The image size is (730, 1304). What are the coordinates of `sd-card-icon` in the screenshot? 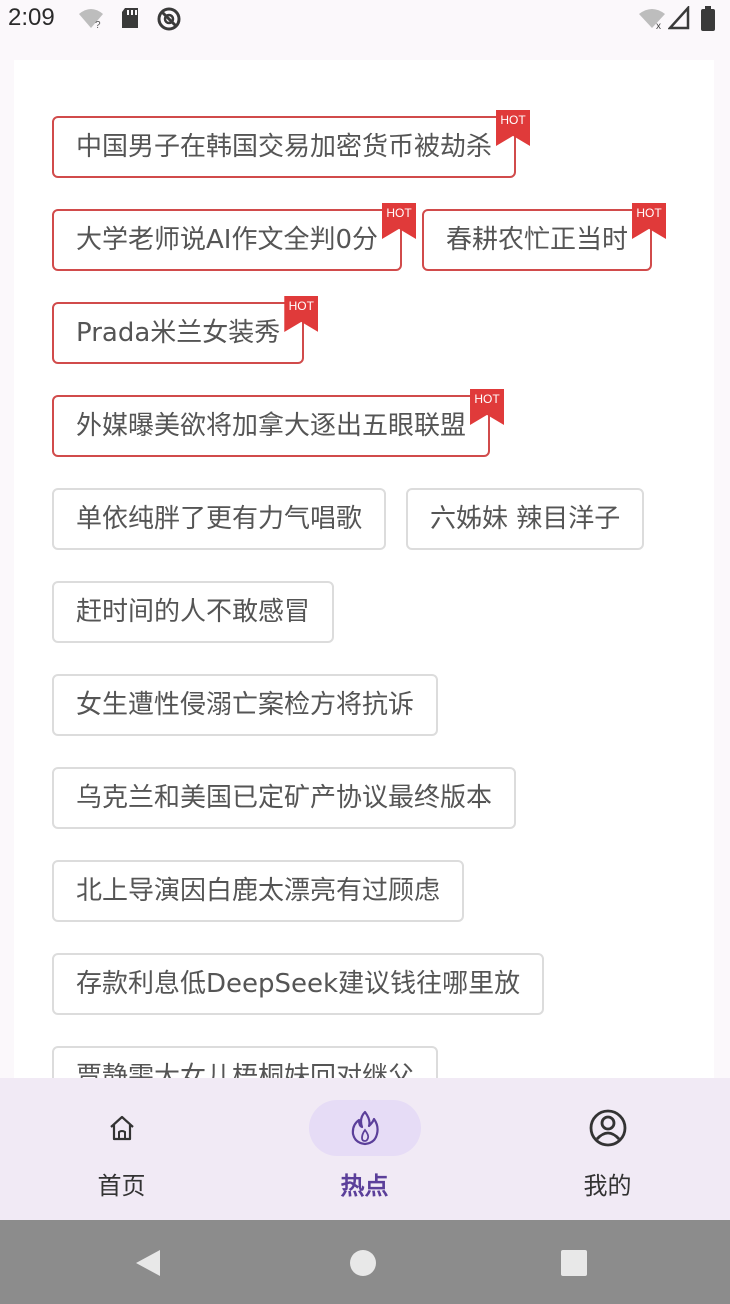 It's located at (130, 18).